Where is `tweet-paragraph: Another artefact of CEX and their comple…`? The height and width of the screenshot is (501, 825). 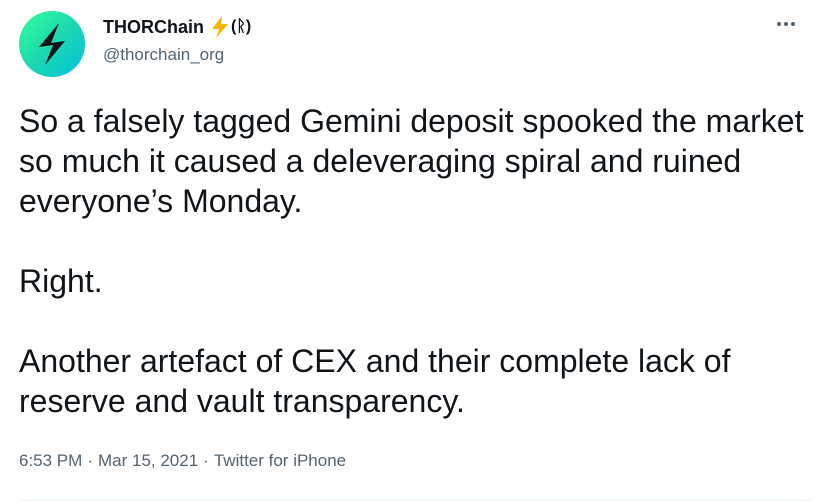 tweet-paragraph: Another artefact of CEX and their comple… is located at coordinates (375, 381).